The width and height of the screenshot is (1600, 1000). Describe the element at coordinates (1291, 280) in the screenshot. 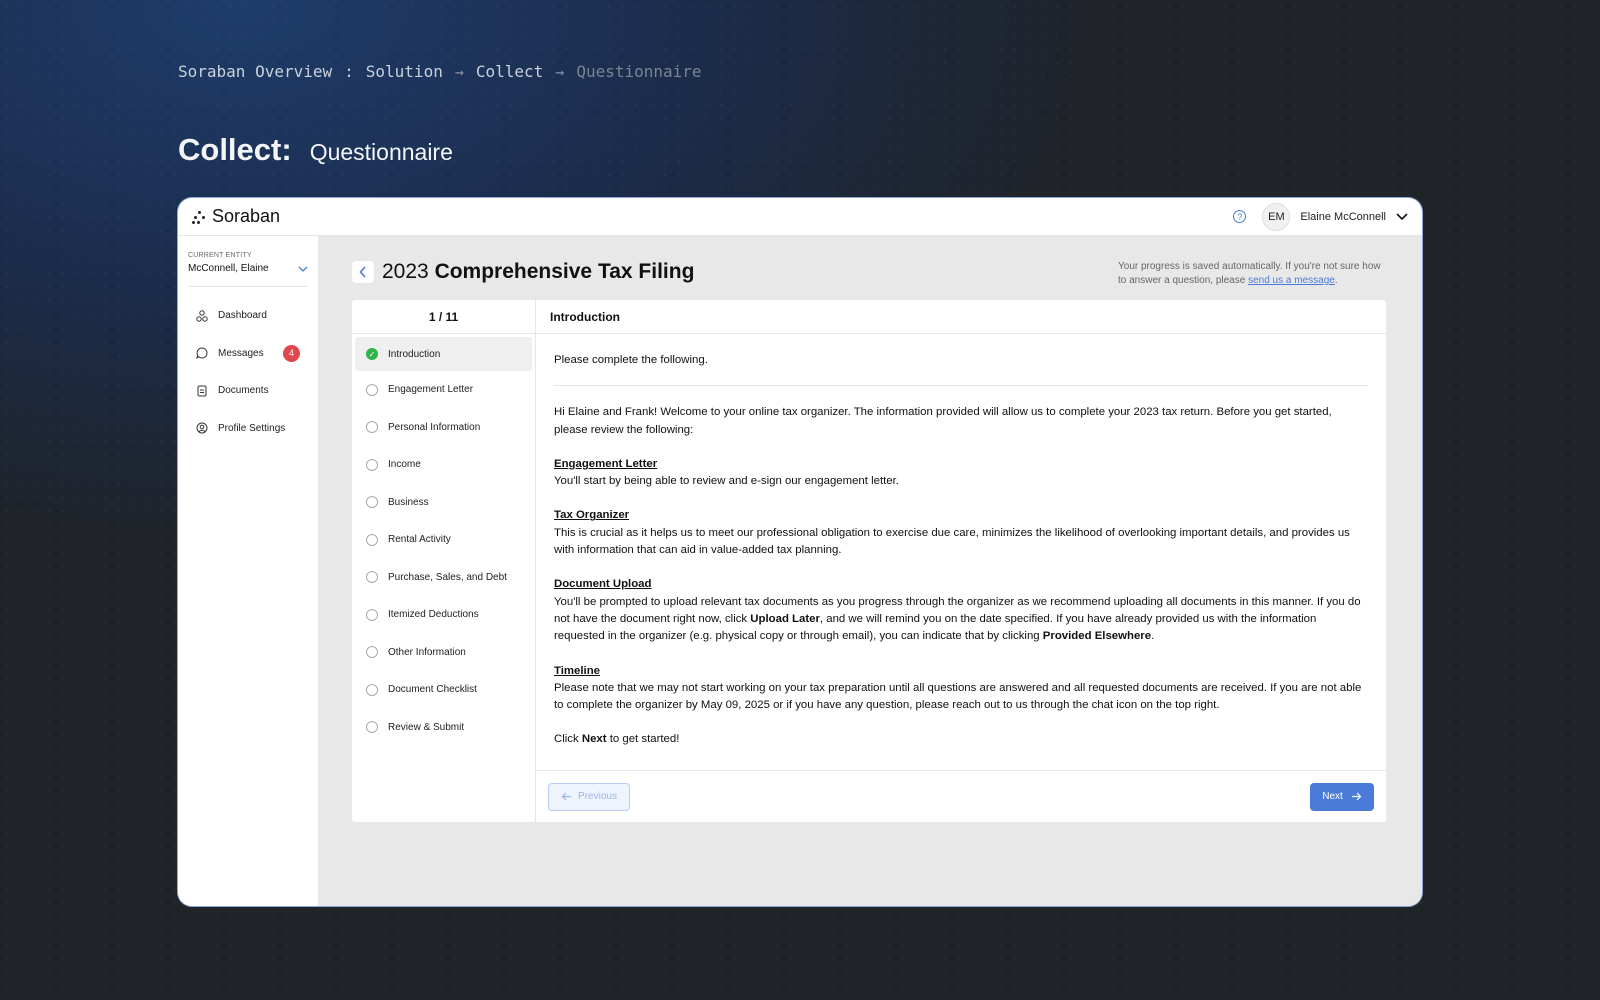

I see `send-message-link: send us a message` at that location.